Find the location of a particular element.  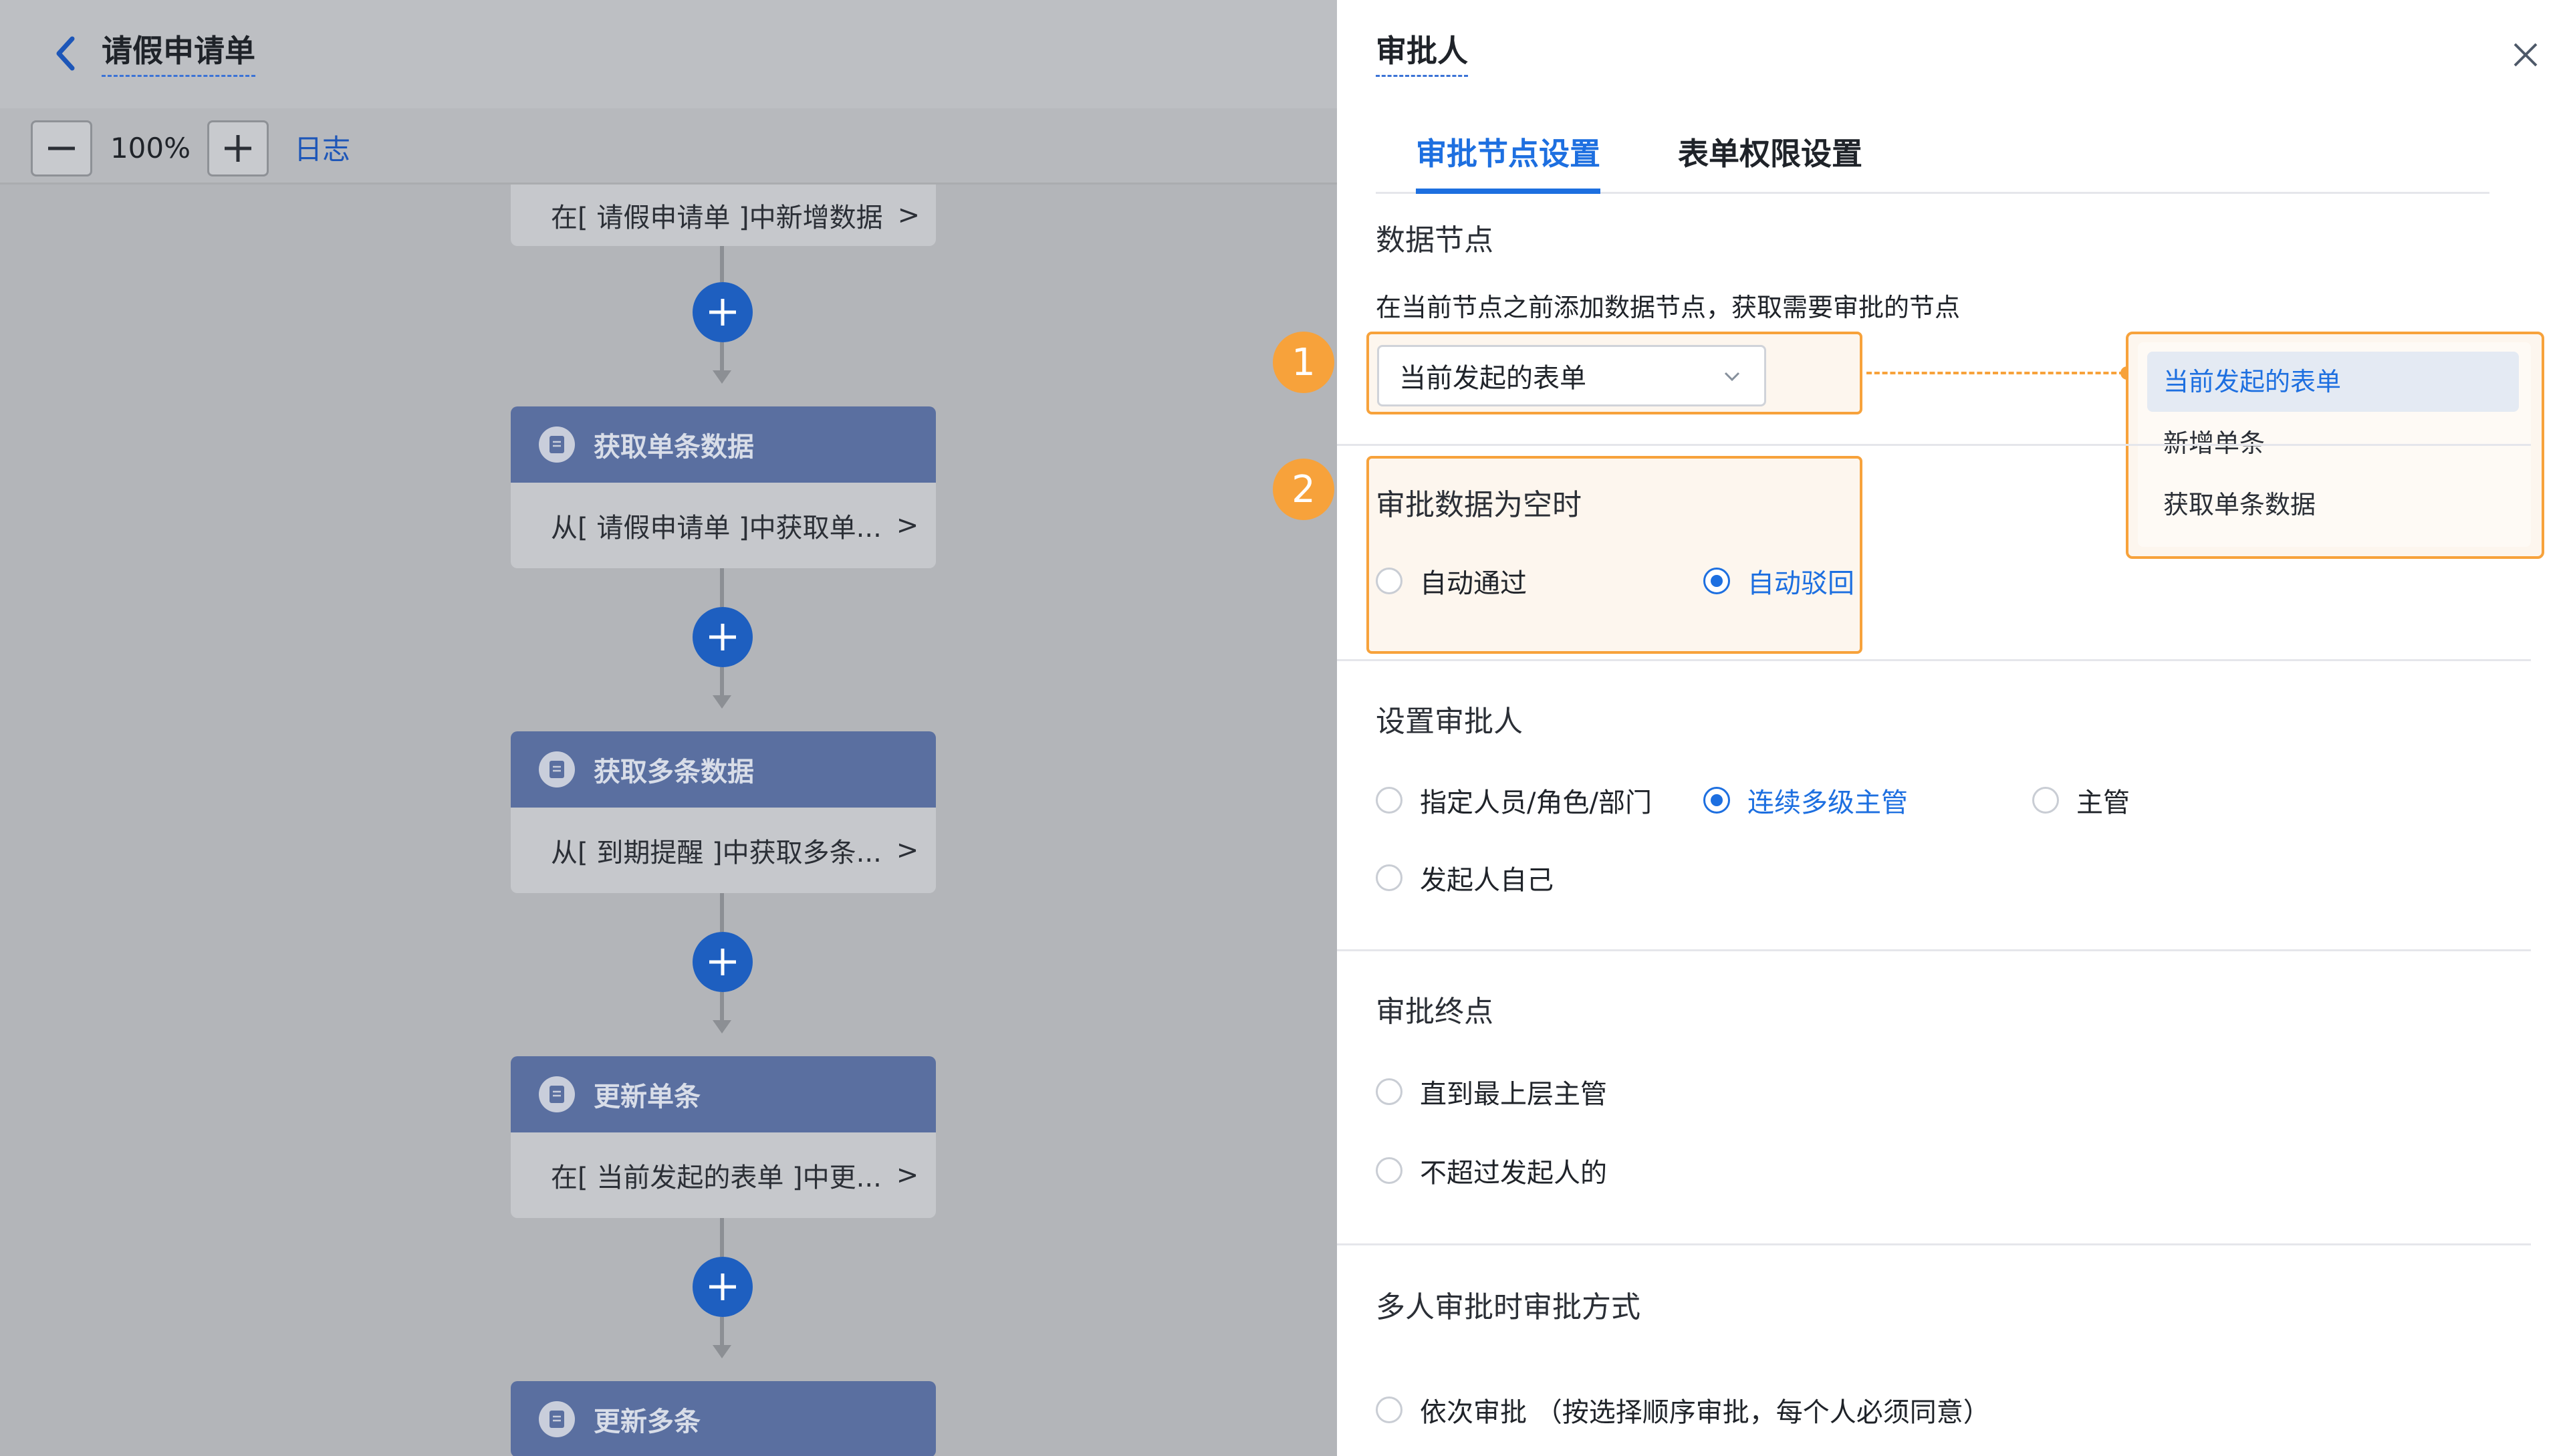

radio-label: 自动驳回 is located at coordinates (1800, 583).